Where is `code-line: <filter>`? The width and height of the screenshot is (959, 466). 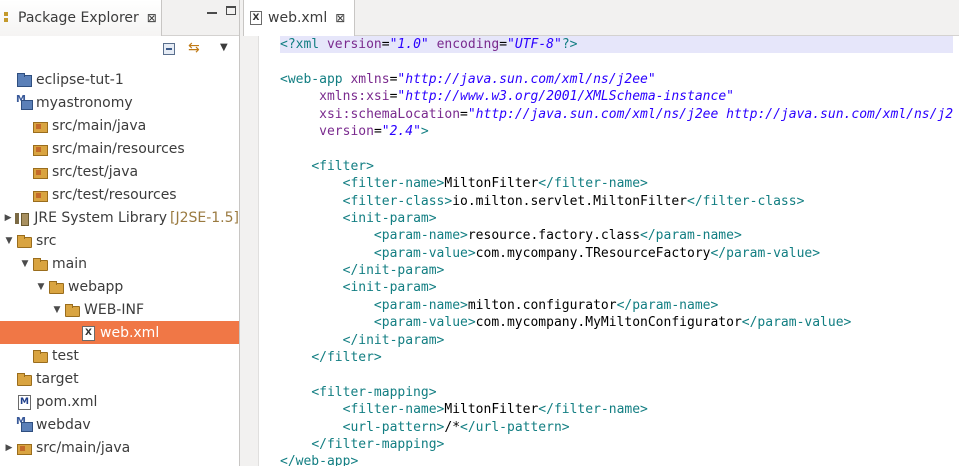
code-line: <filter> is located at coordinates (616, 166).